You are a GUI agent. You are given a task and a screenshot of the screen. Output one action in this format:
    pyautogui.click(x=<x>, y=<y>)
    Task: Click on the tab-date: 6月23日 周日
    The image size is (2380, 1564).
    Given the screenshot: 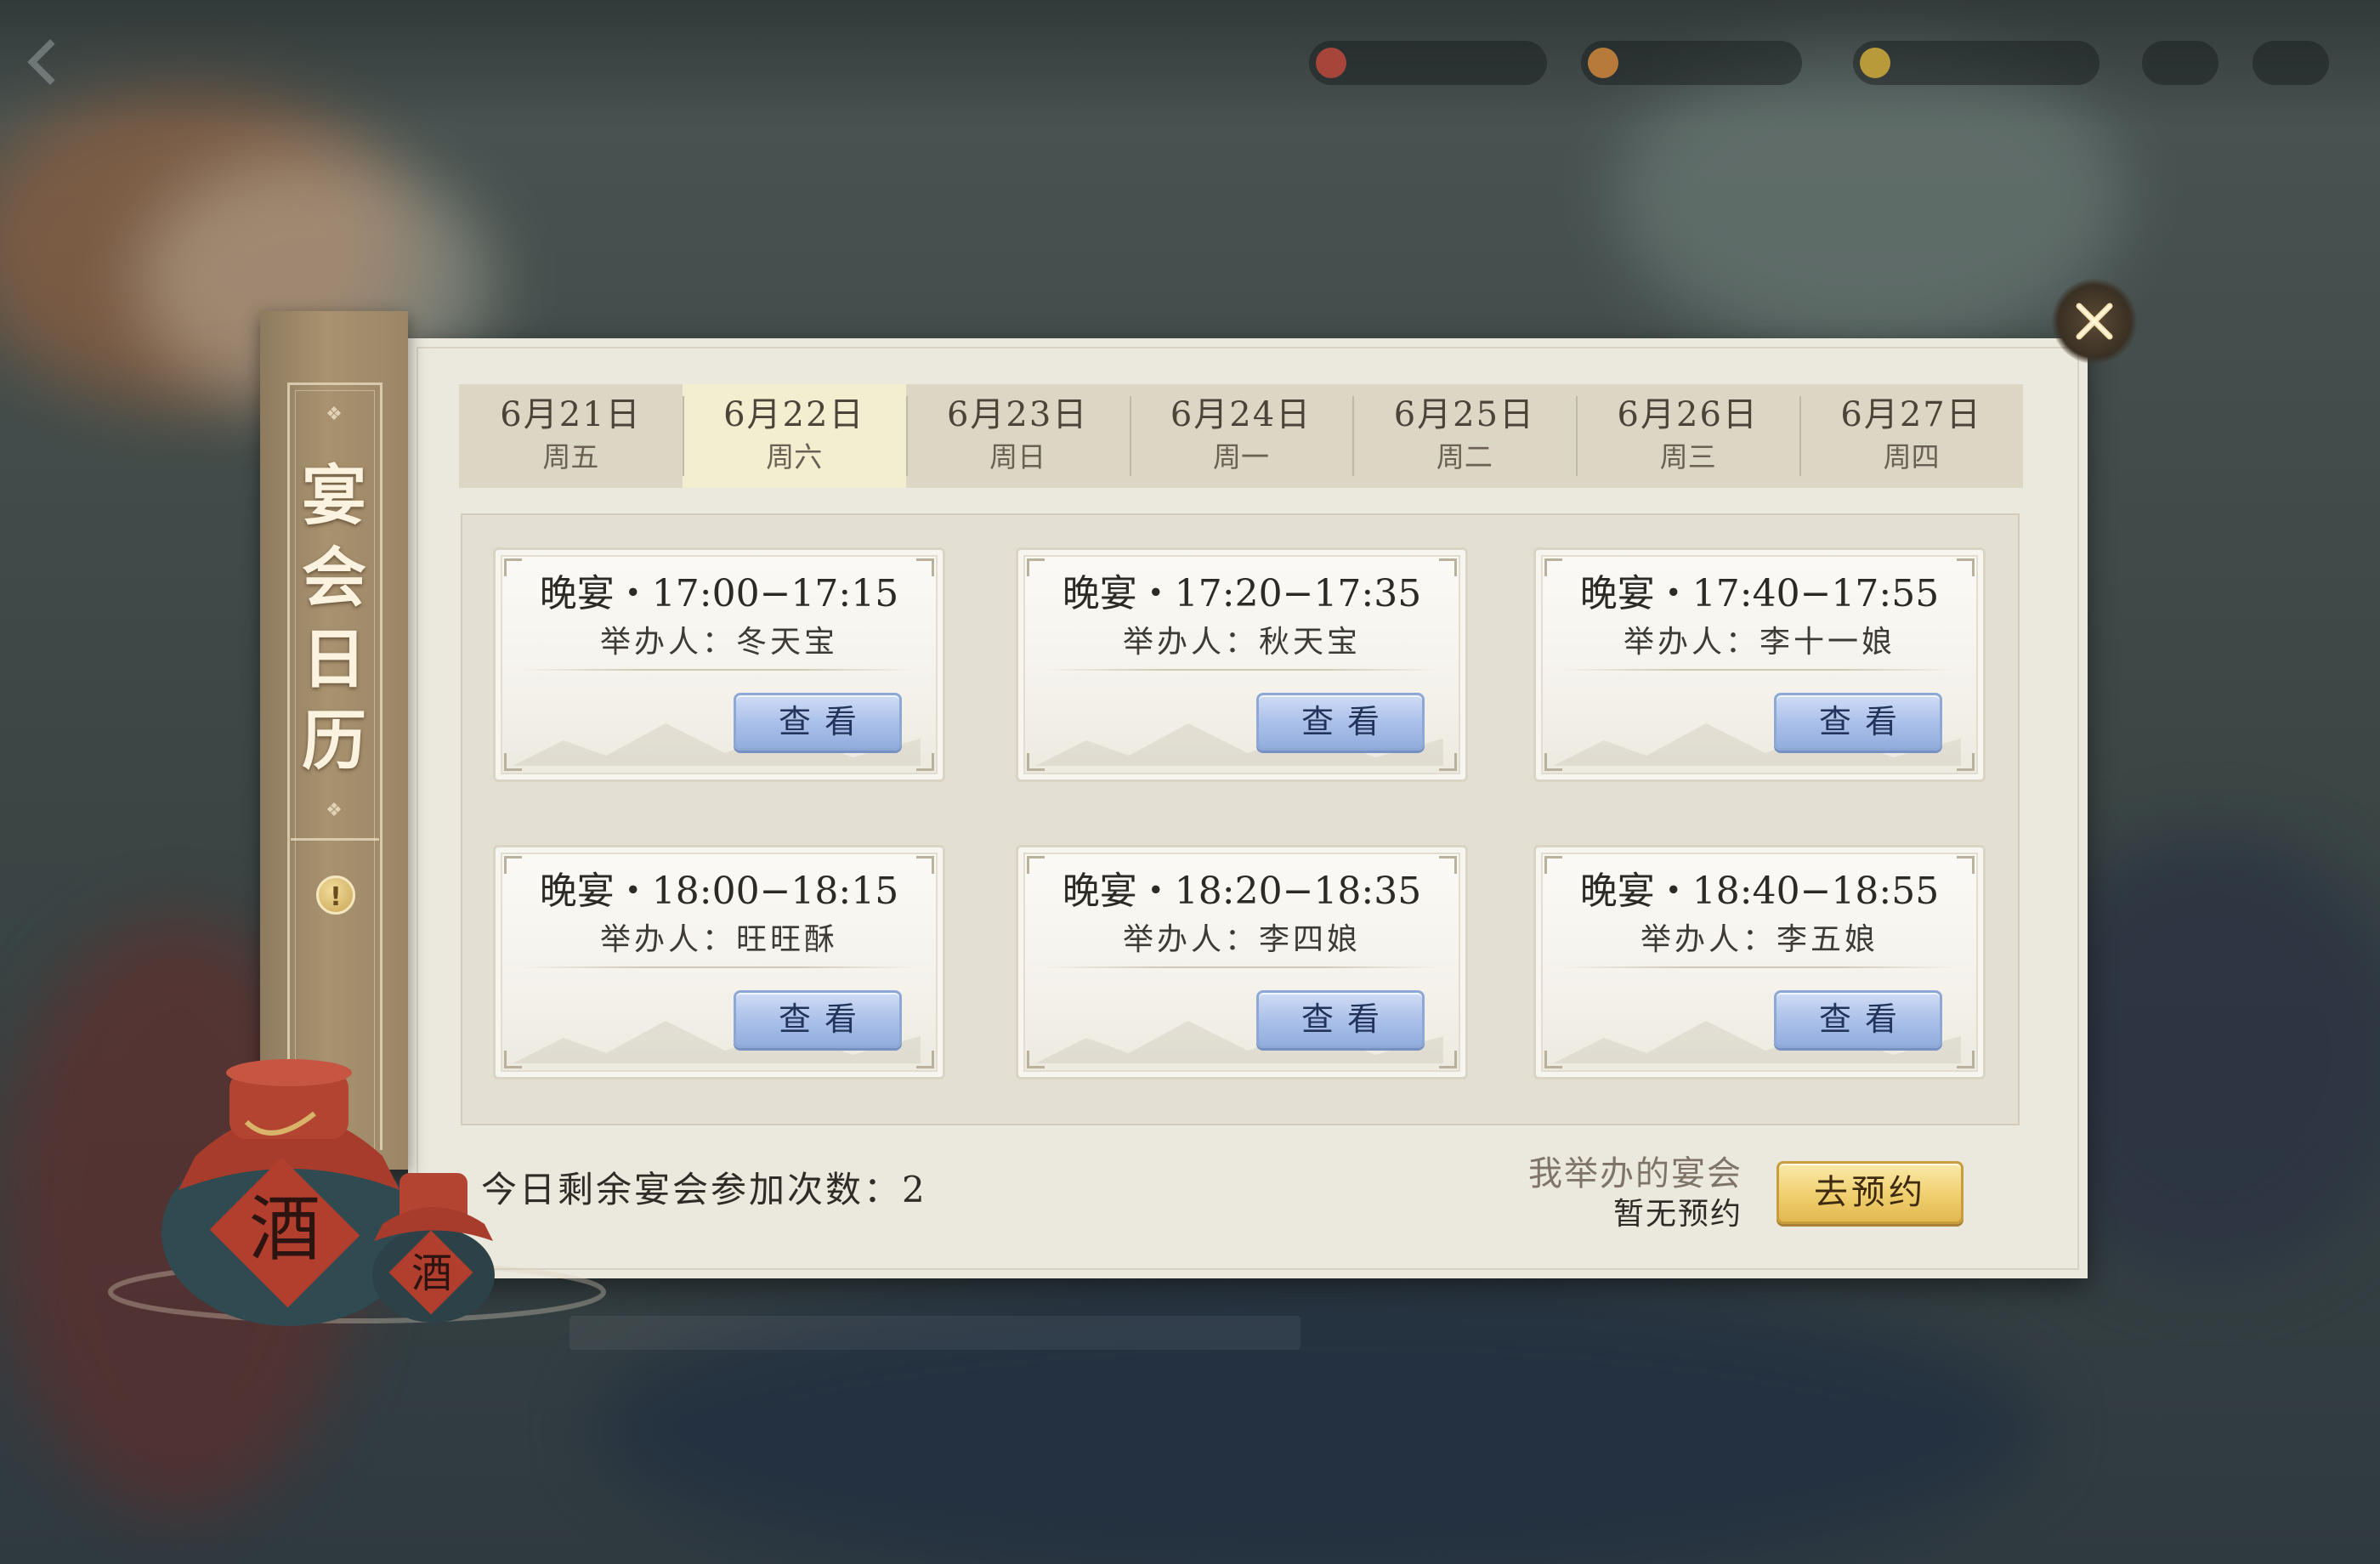 What is the action you would take?
    pyautogui.click(x=1017, y=436)
    